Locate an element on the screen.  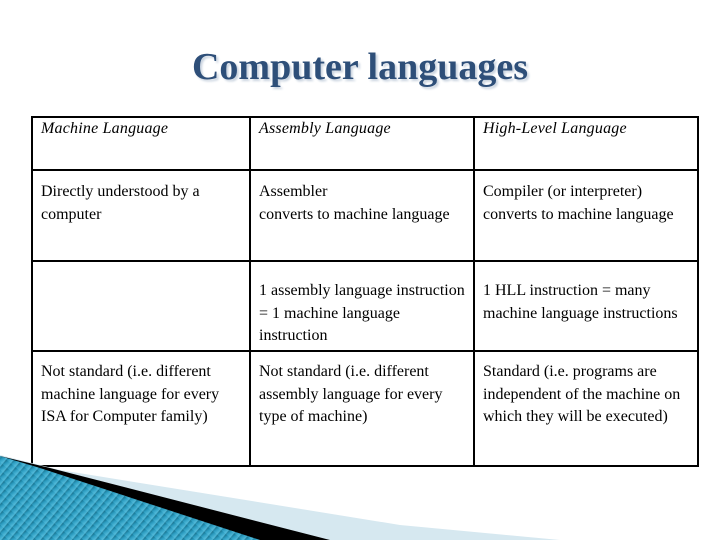
cell-machine: Directly understood by a computer is located at coordinates (141, 215).